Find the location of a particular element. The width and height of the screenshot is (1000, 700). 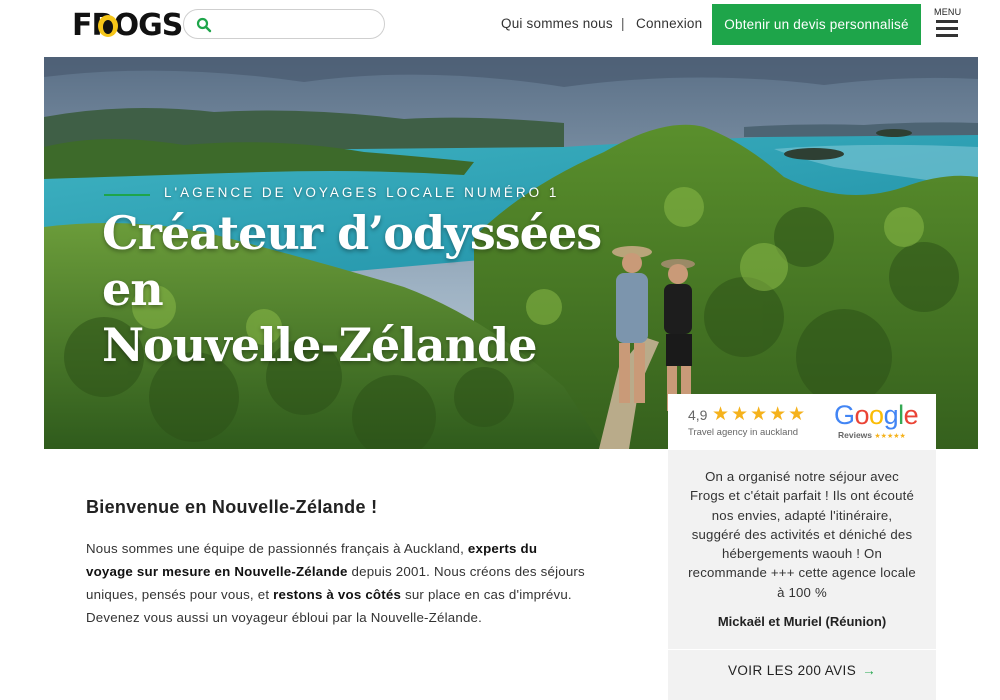

hero-title-line1: Créateur d’odyssées en is located at coordinates (352, 261).